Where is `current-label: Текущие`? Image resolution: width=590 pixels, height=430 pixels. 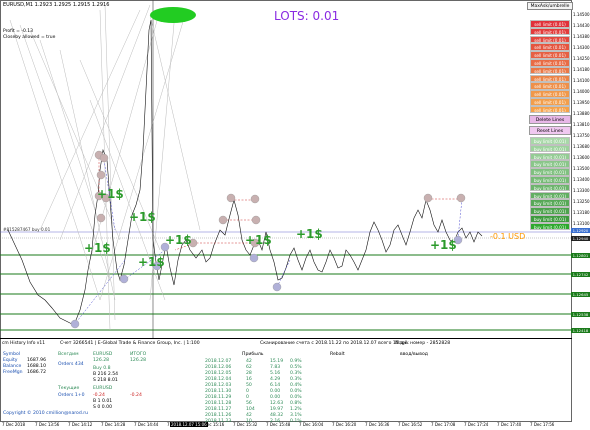 current-label: Текущие is located at coordinates (69, 388).